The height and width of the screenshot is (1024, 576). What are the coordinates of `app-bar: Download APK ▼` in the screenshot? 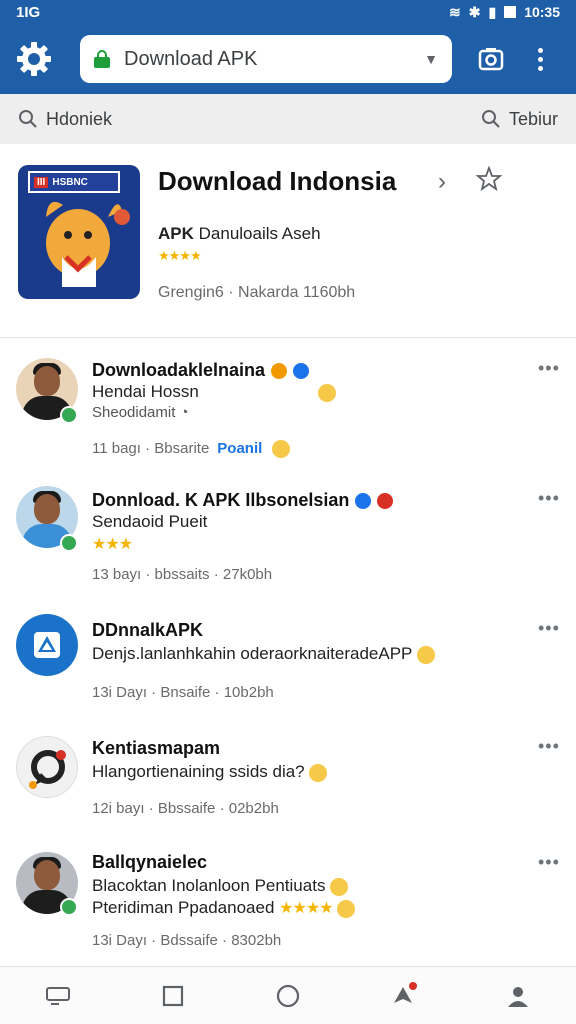 It's located at (288, 59).